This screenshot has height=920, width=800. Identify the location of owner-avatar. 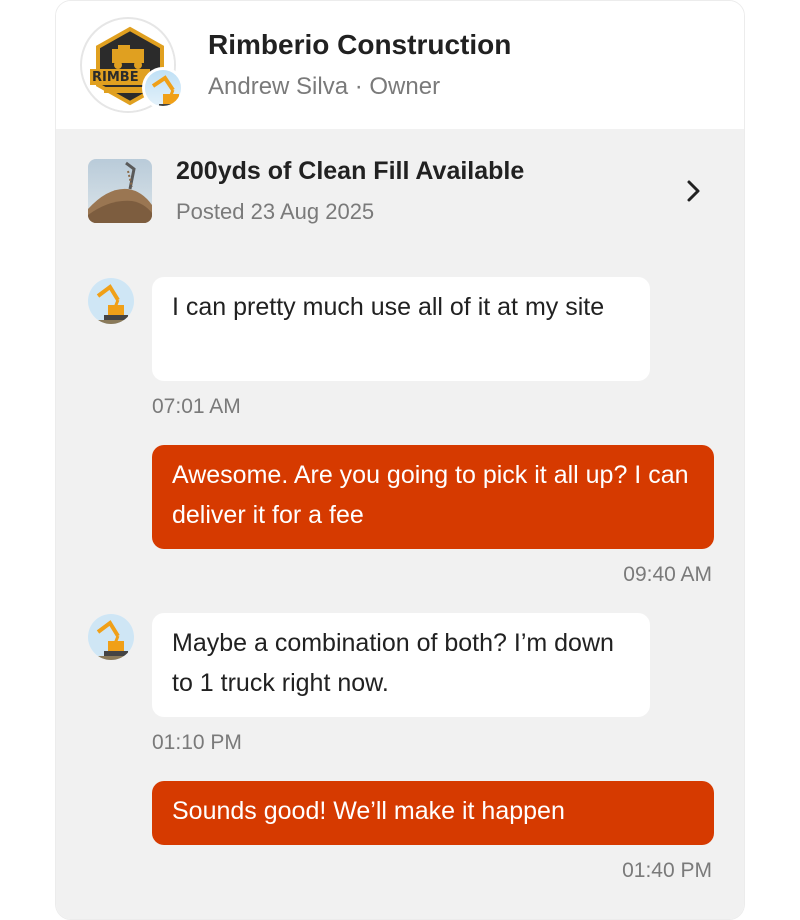
(163, 88).